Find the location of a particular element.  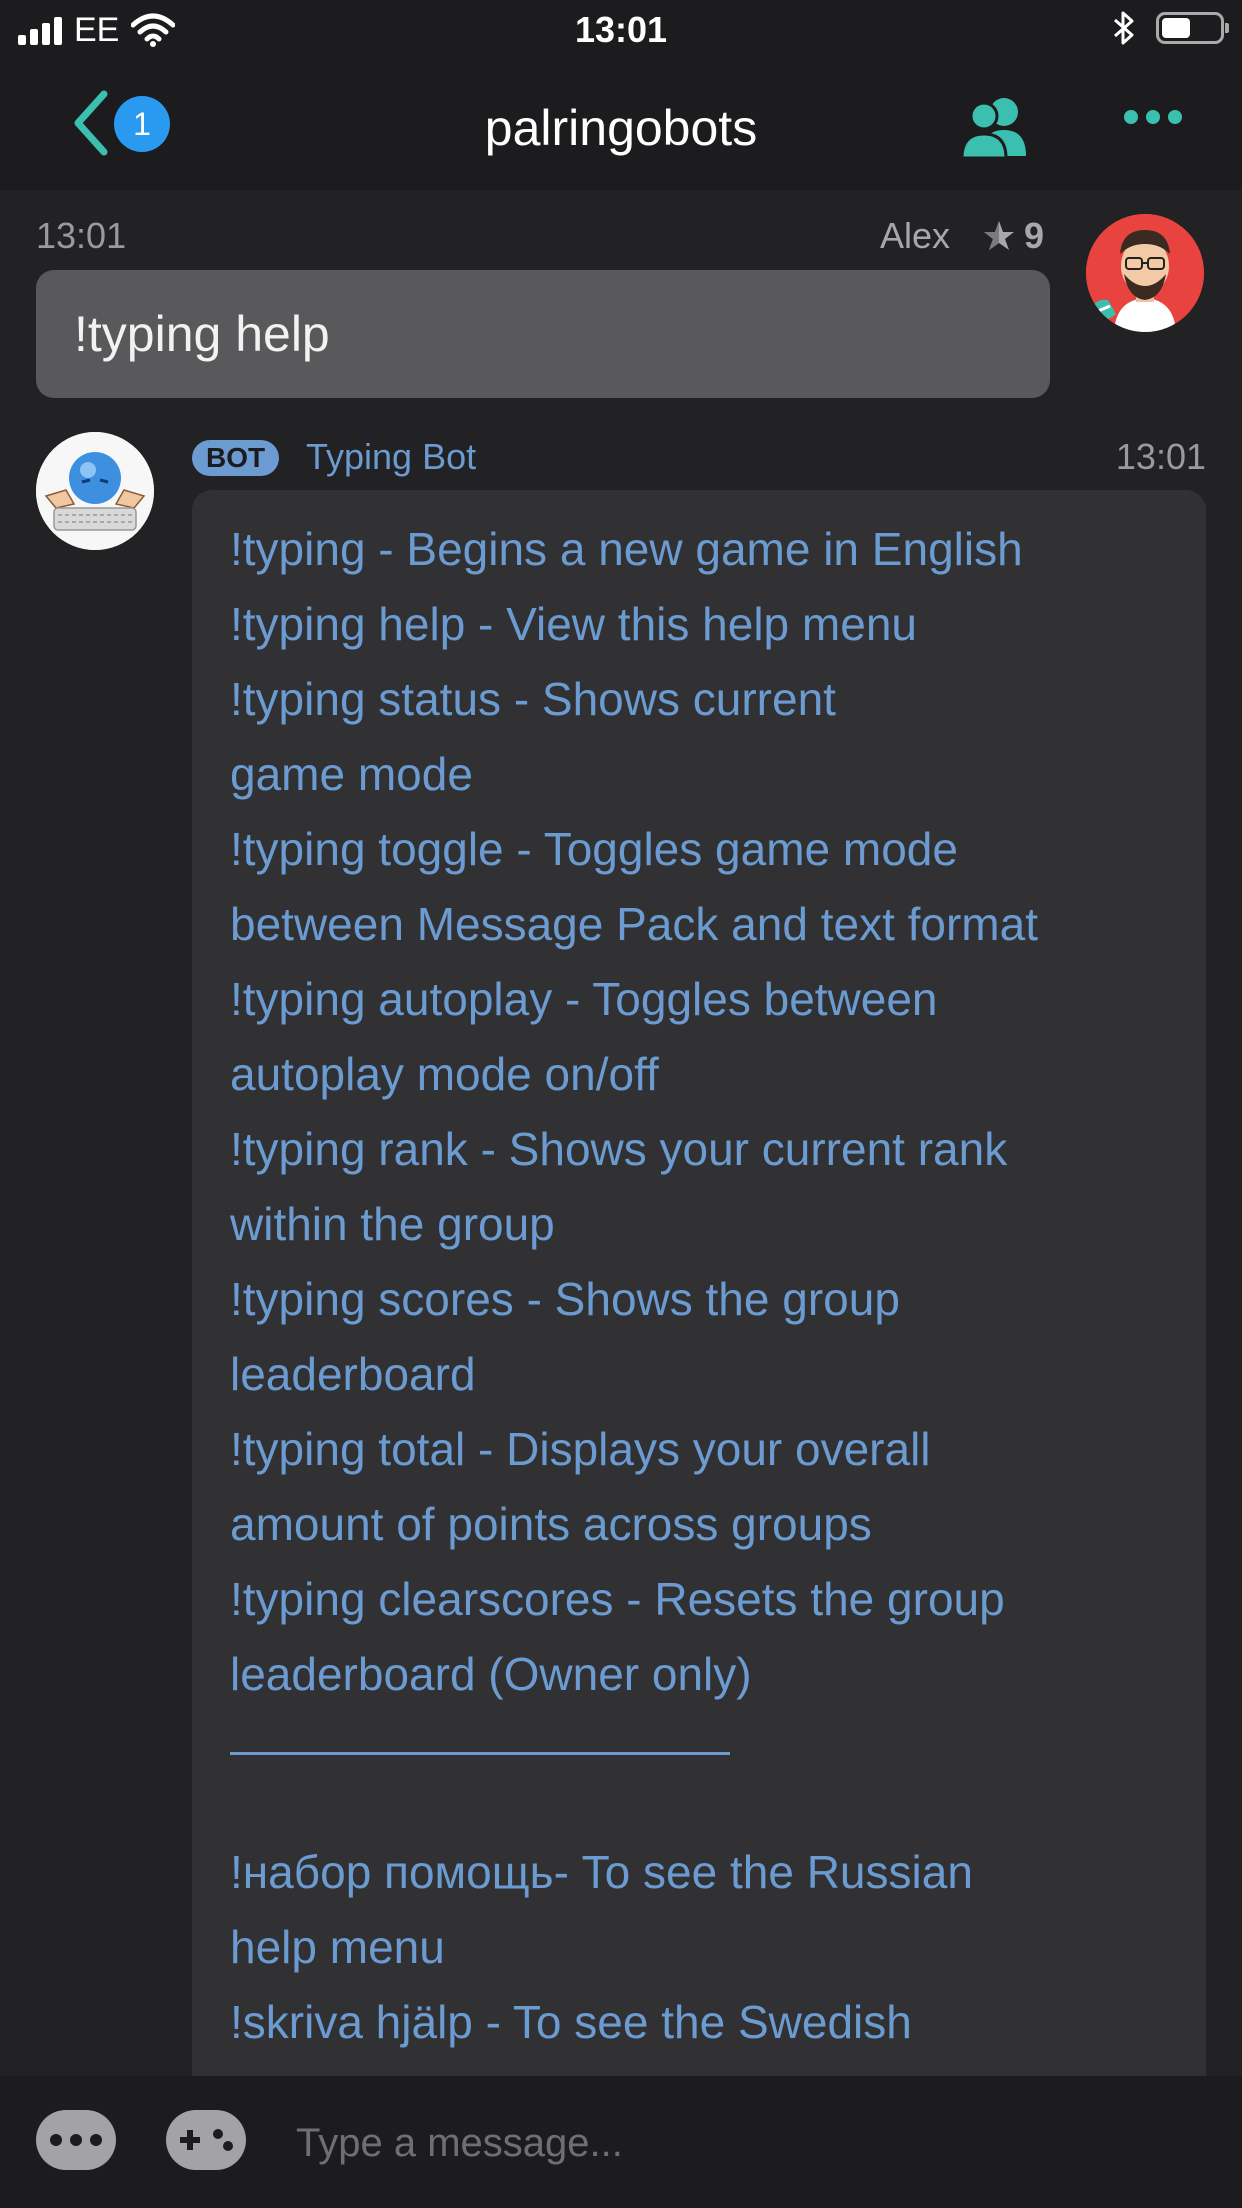

bot-message-line: !набор помощь- To see the Russian is located at coordinates (601, 1872).